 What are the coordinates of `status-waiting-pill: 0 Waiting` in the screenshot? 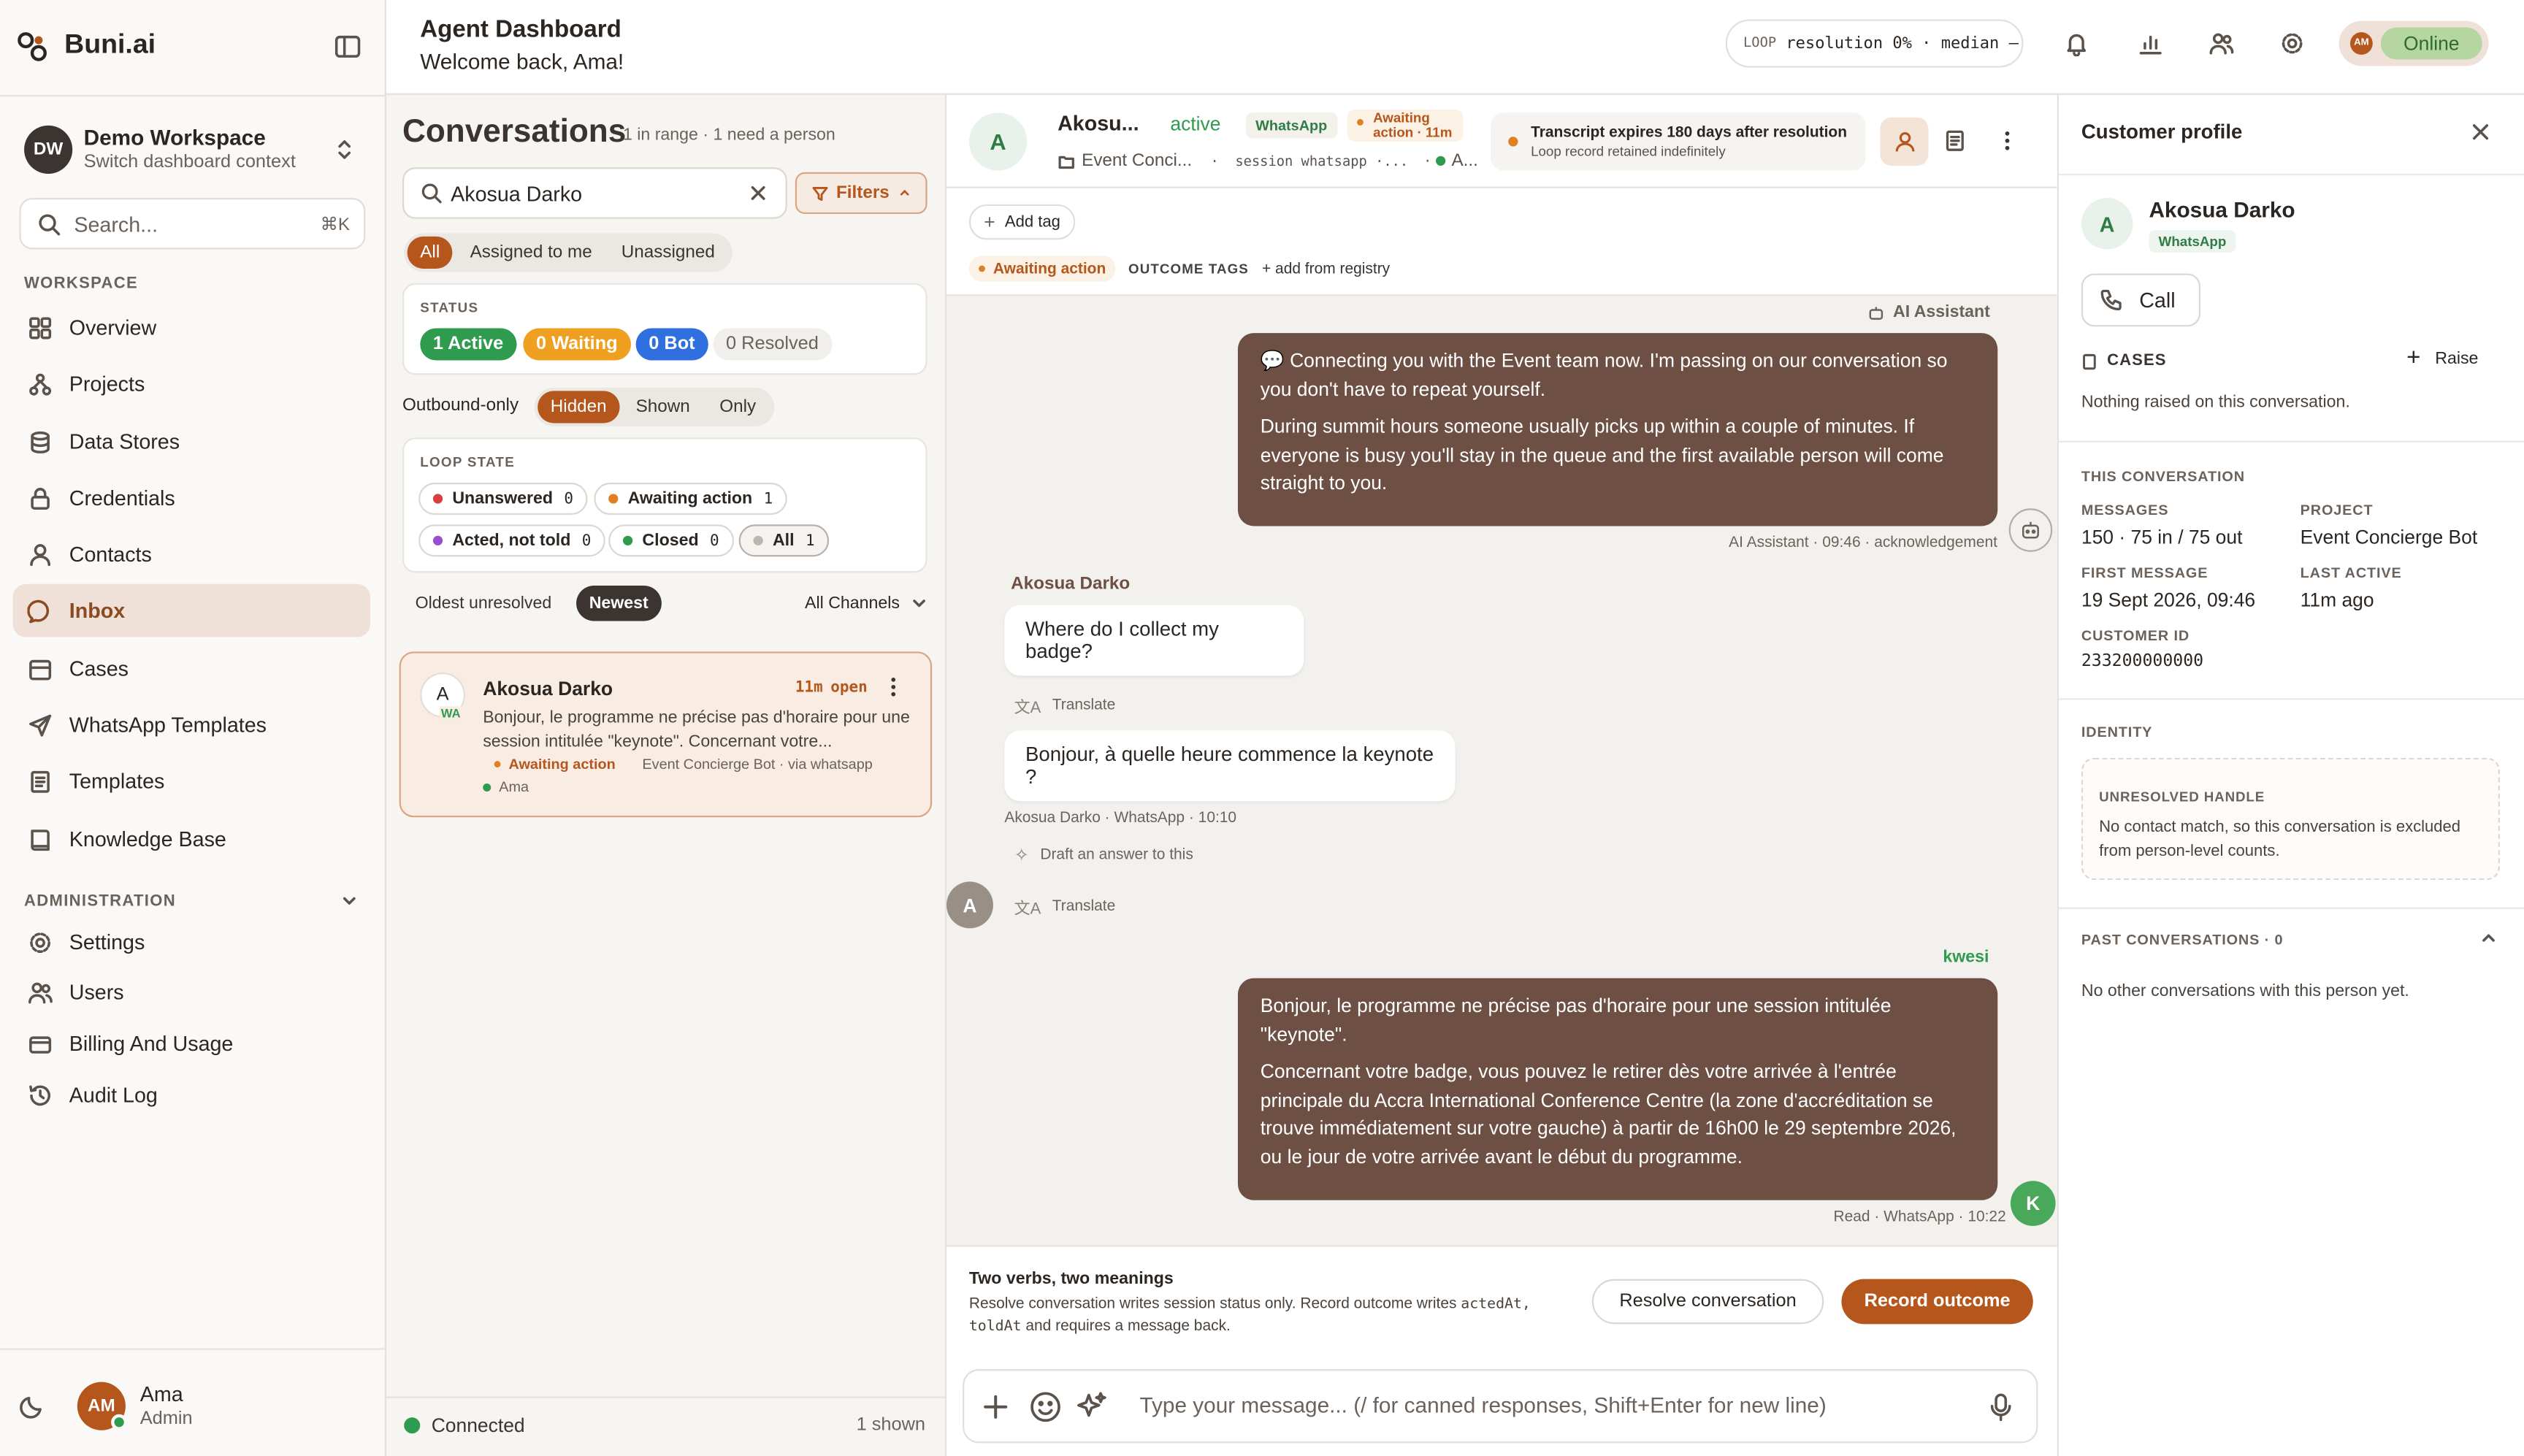 It's located at (577, 345).